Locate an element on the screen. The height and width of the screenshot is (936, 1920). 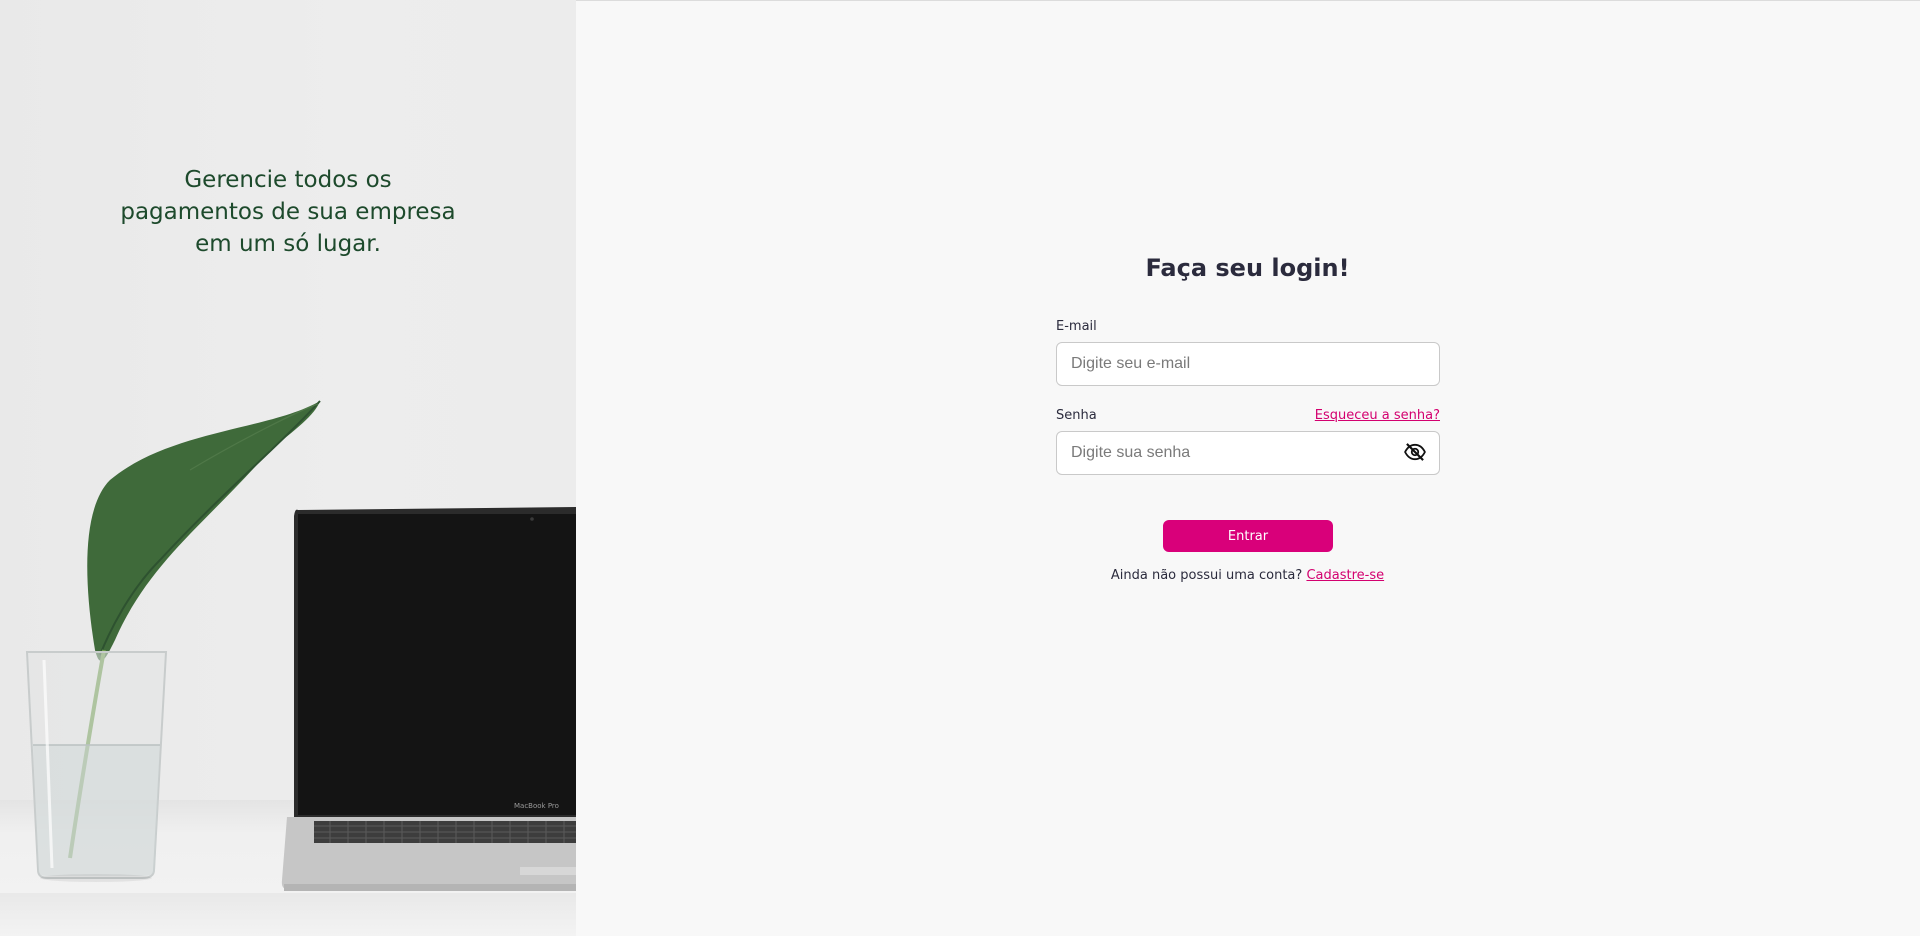
email-label: E-mail is located at coordinates (1076, 326).